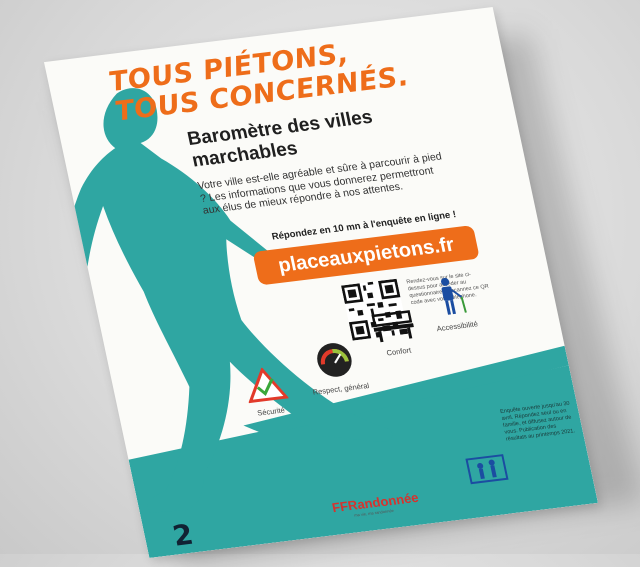  Describe the element at coordinates (453, 296) in the screenshot. I see `elderly-walker-icon` at that location.